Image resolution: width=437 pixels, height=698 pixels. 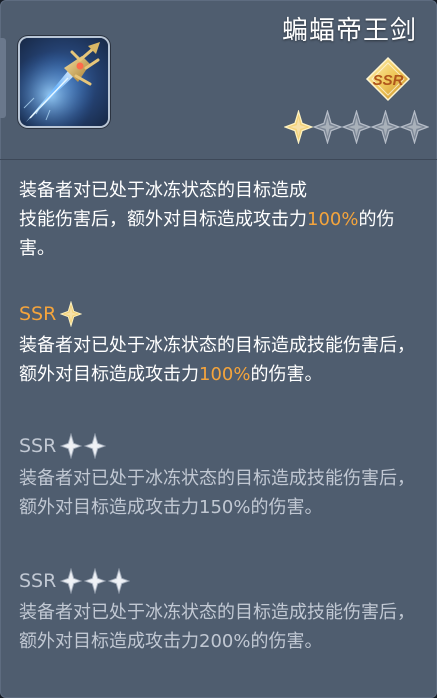 I want to click on svg-text: SSR, so click(x=388, y=80).